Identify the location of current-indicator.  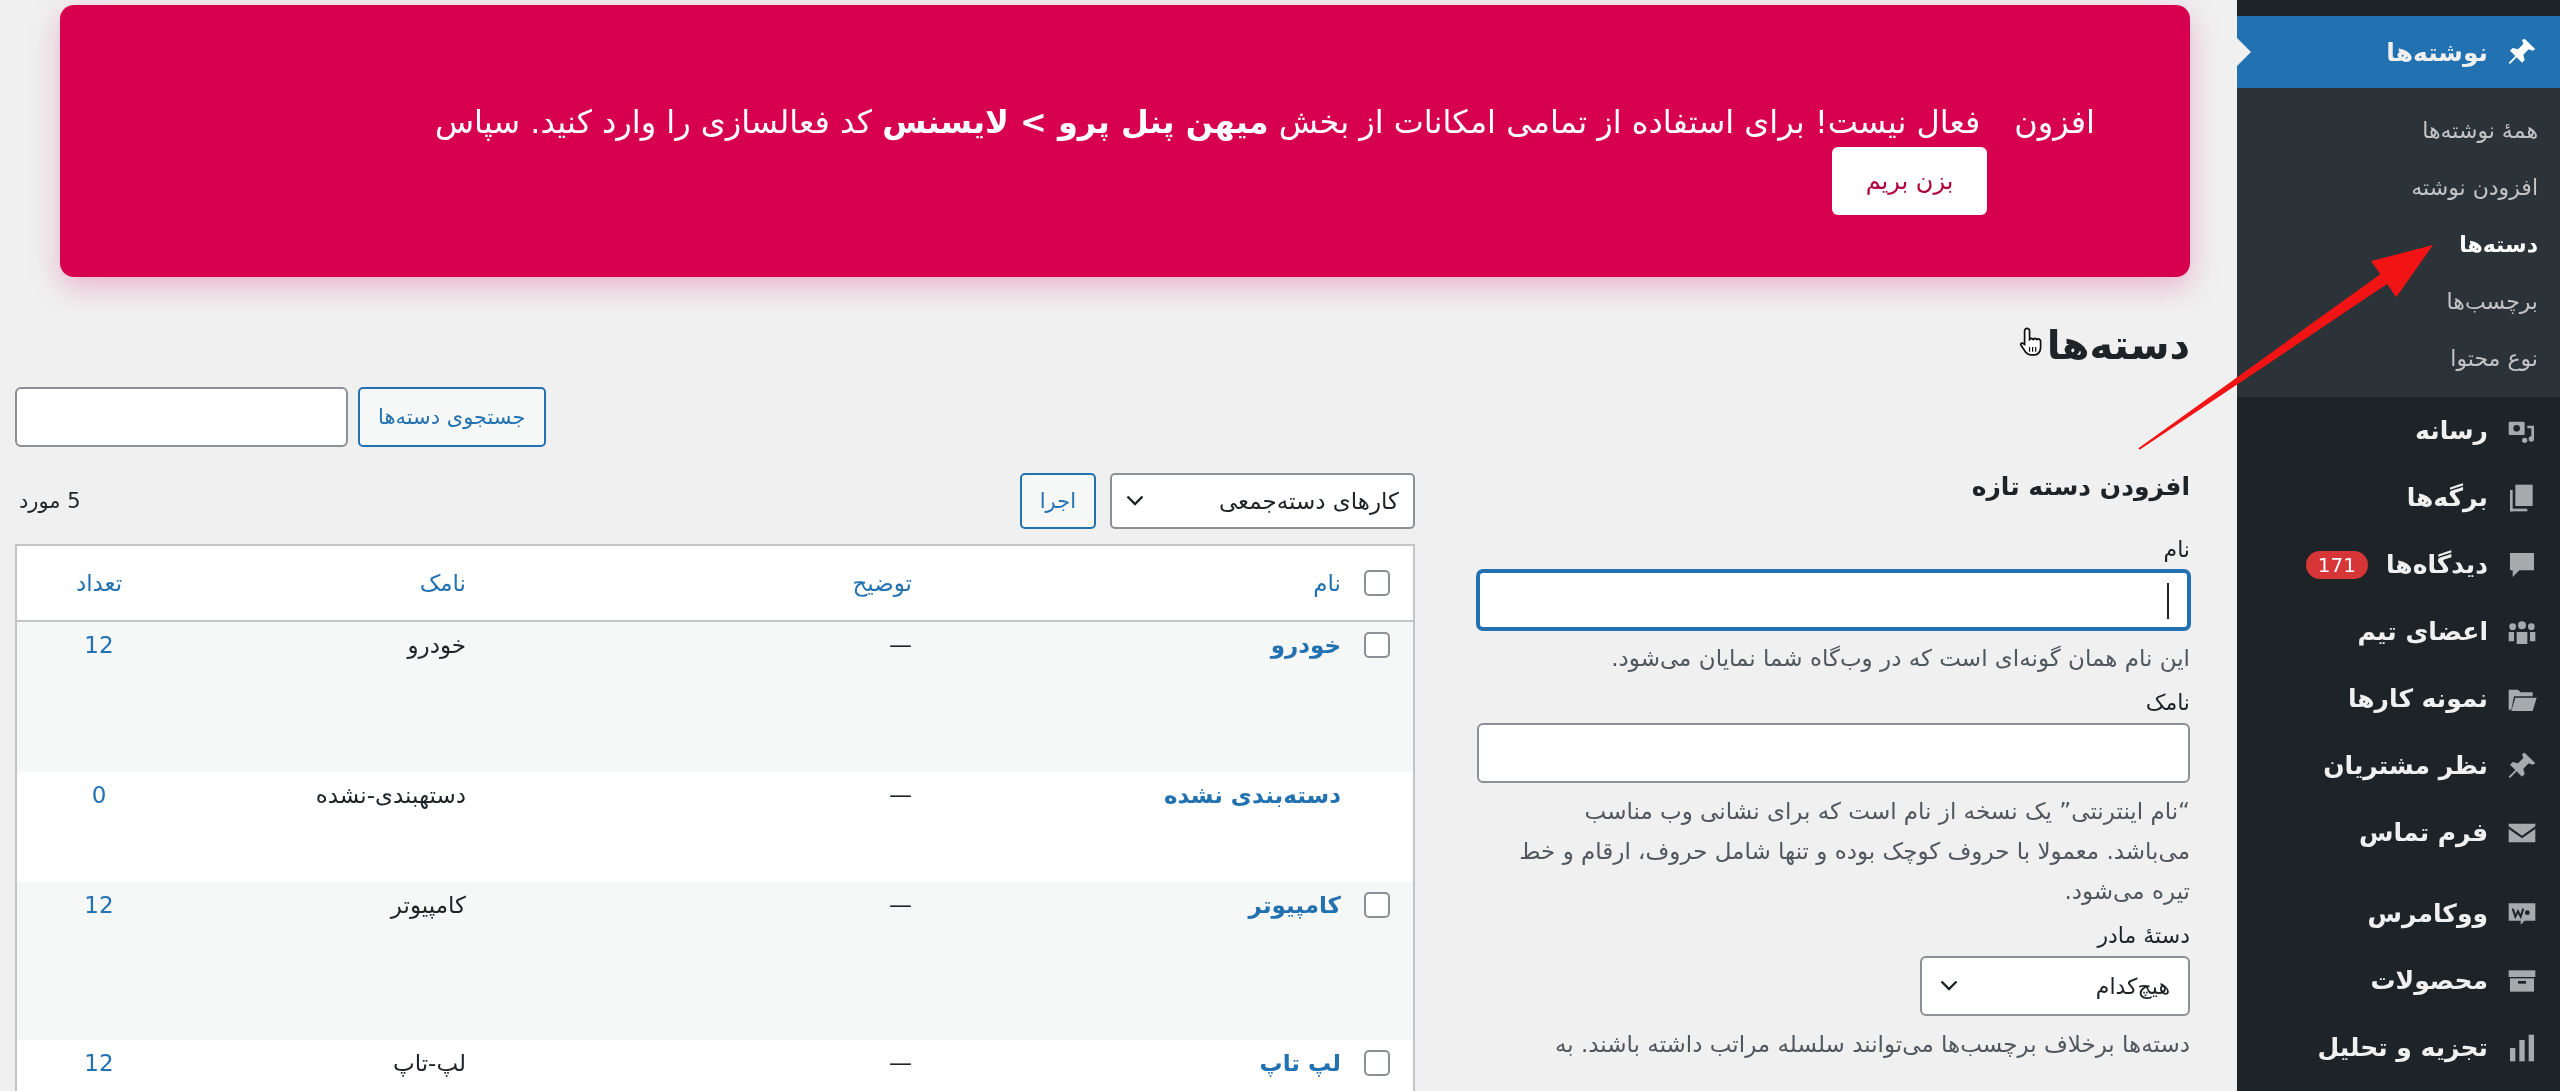
(2244, 52).